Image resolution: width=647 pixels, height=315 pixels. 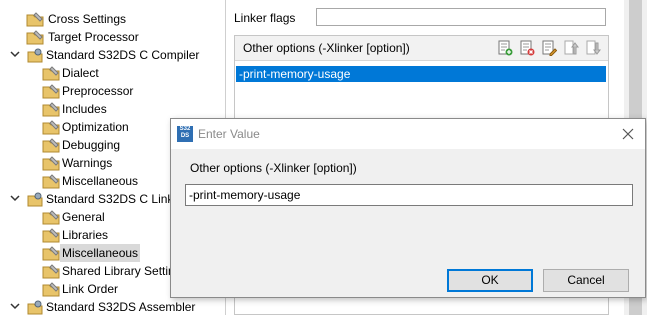 I want to click on linker-flags-input, so click(x=461, y=17).